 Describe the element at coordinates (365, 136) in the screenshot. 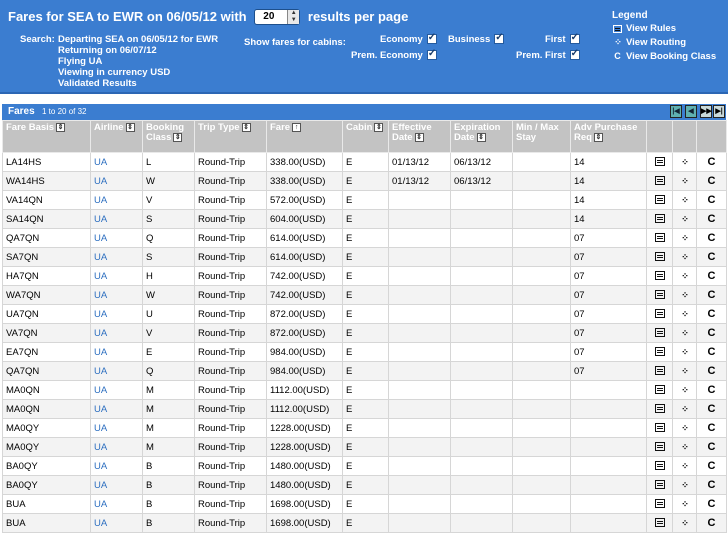

I see `col-cabin: Cabin ⇕` at that location.